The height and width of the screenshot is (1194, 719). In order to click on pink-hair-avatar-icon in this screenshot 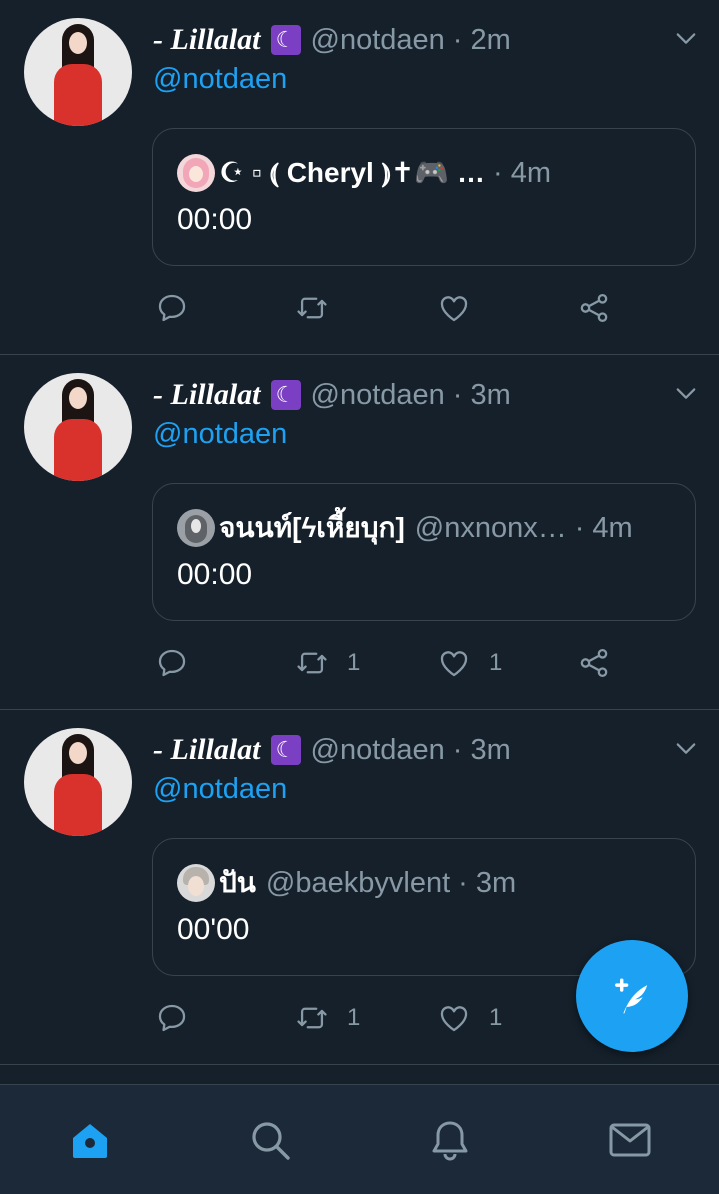, I will do `click(196, 173)`.